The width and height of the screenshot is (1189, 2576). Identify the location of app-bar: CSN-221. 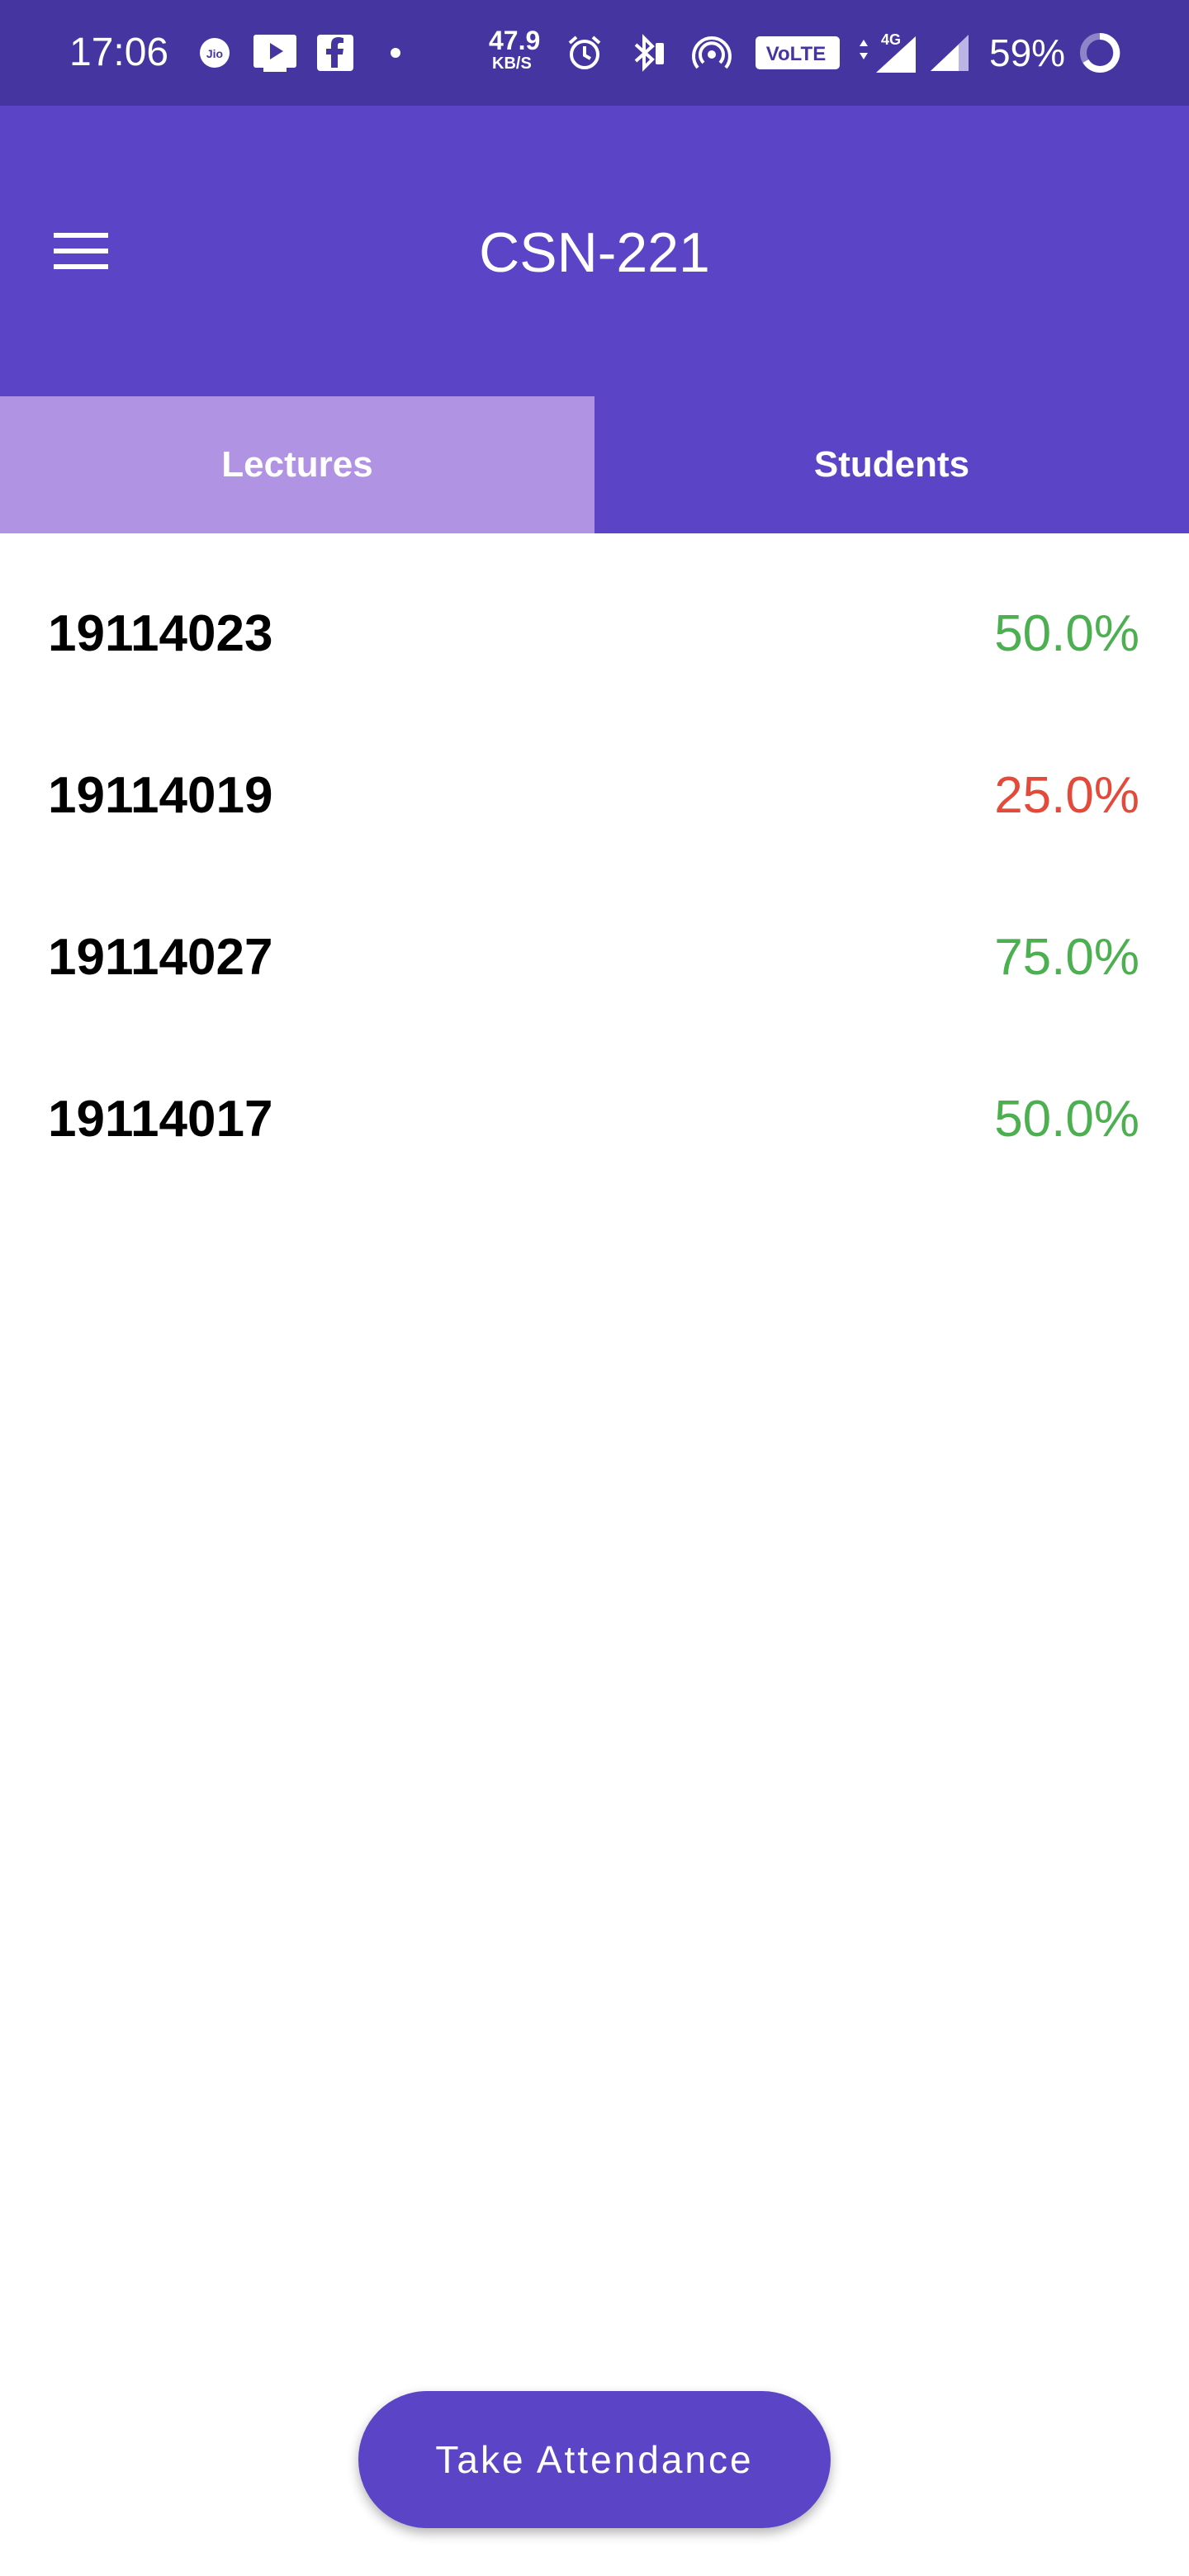
(594, 251).